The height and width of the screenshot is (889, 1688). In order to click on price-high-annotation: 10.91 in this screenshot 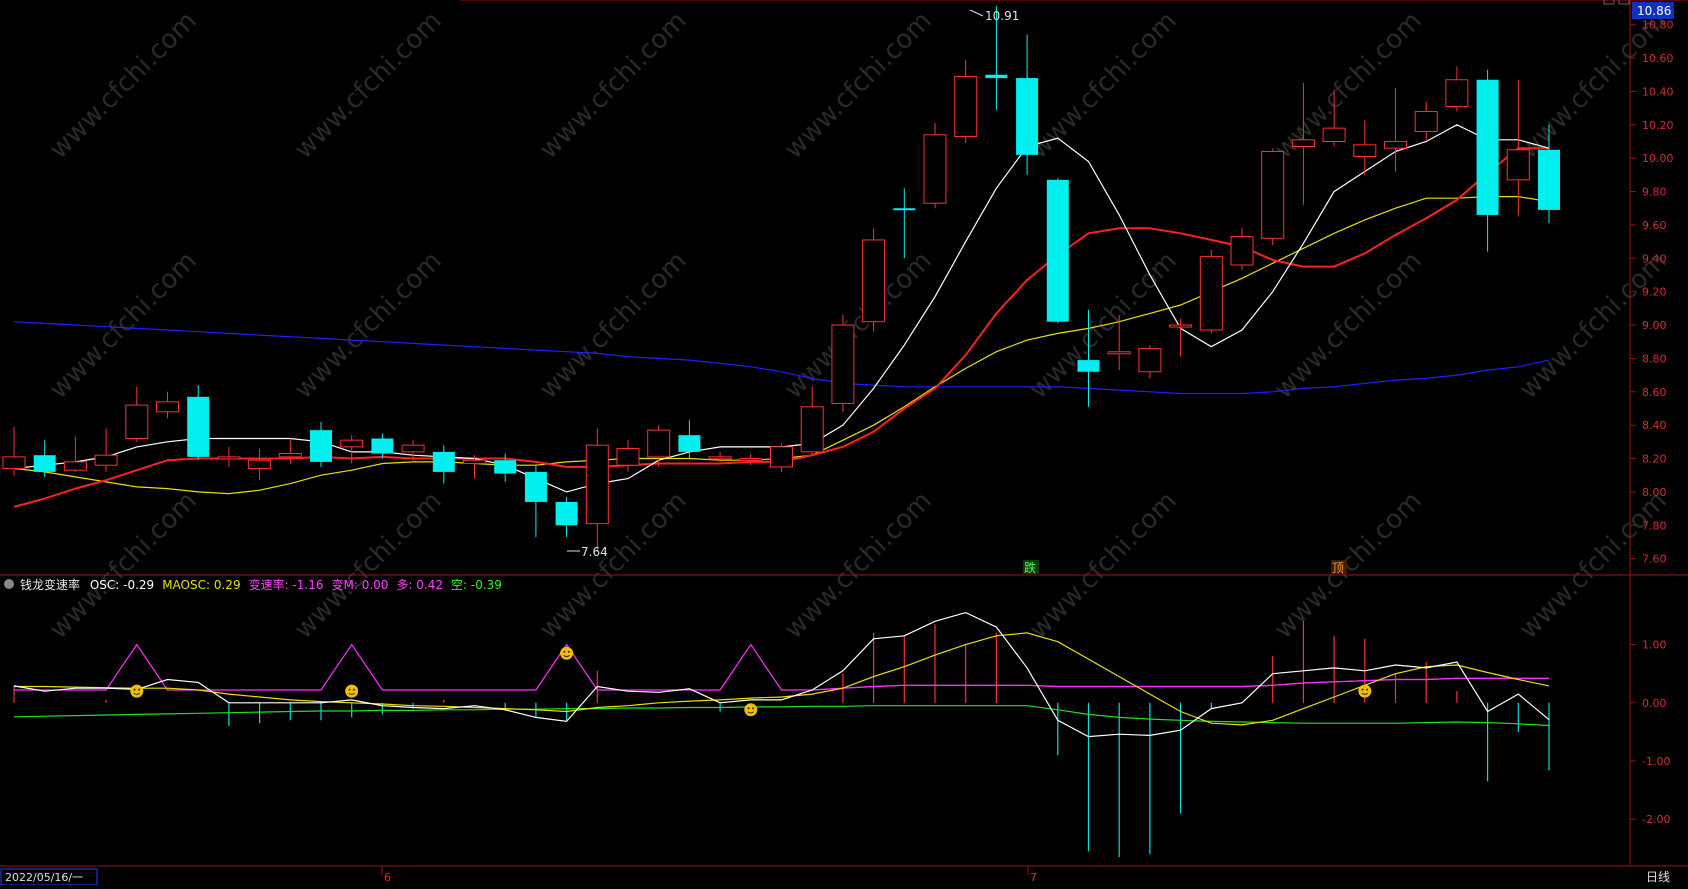, I will do `click(994, 16)`.